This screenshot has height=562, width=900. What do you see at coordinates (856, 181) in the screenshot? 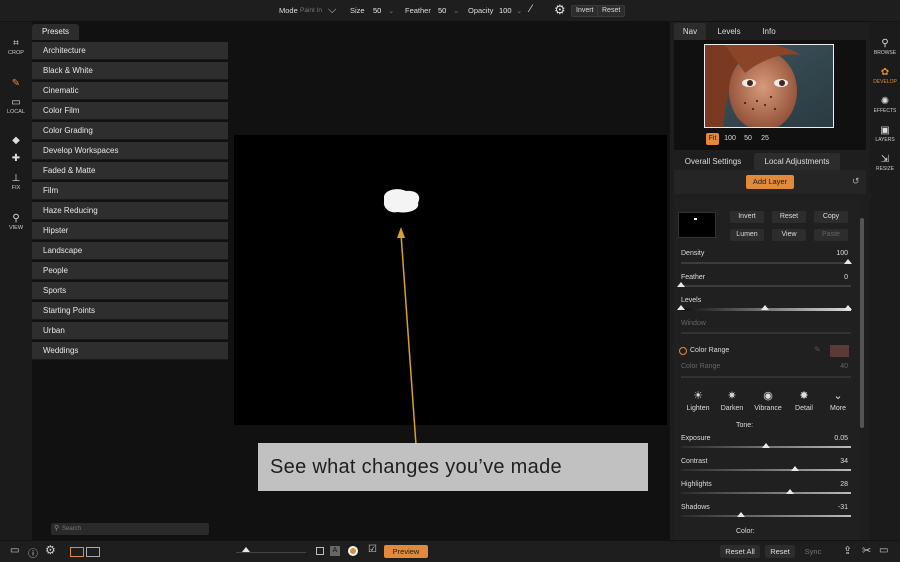
I see `undo-icon: ↺` at bounding box center [856, 181].